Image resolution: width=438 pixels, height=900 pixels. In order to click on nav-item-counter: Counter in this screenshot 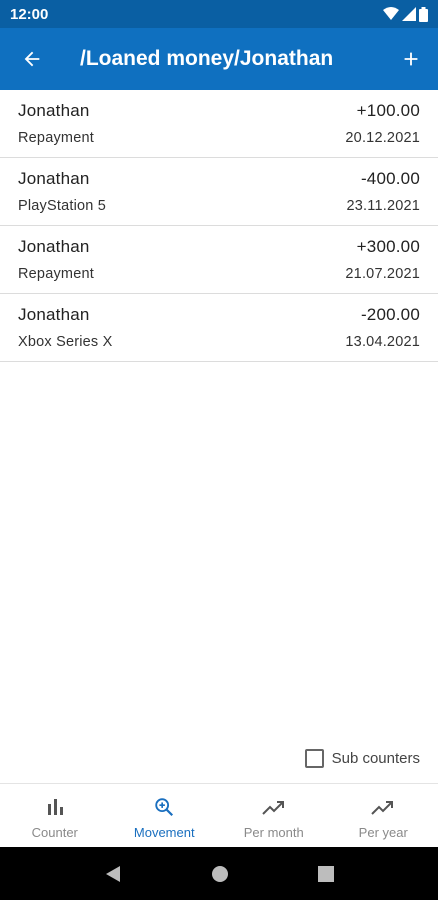, I will do `click(55, 815)`.